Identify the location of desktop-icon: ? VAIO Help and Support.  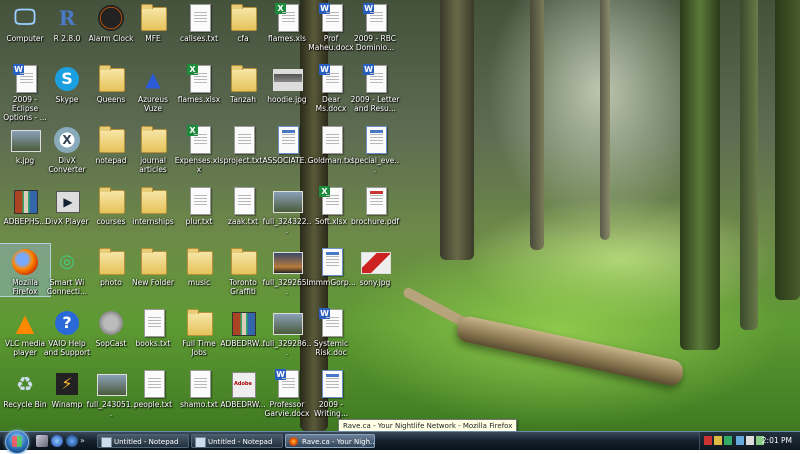
(67, 331).